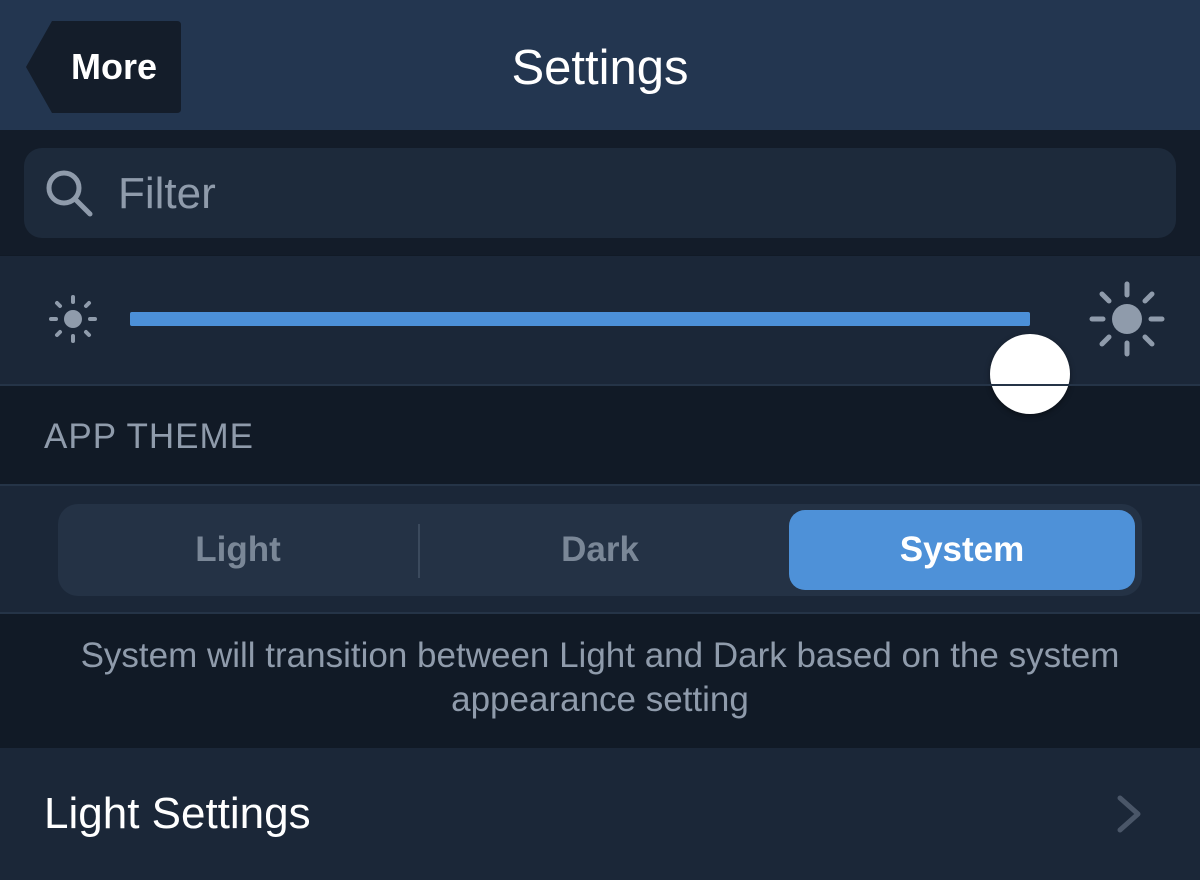  What do you see at coordinates (177, 813) in the screenshot?
I see `cell-label: Light Settings` at bounding box center [177, 813].